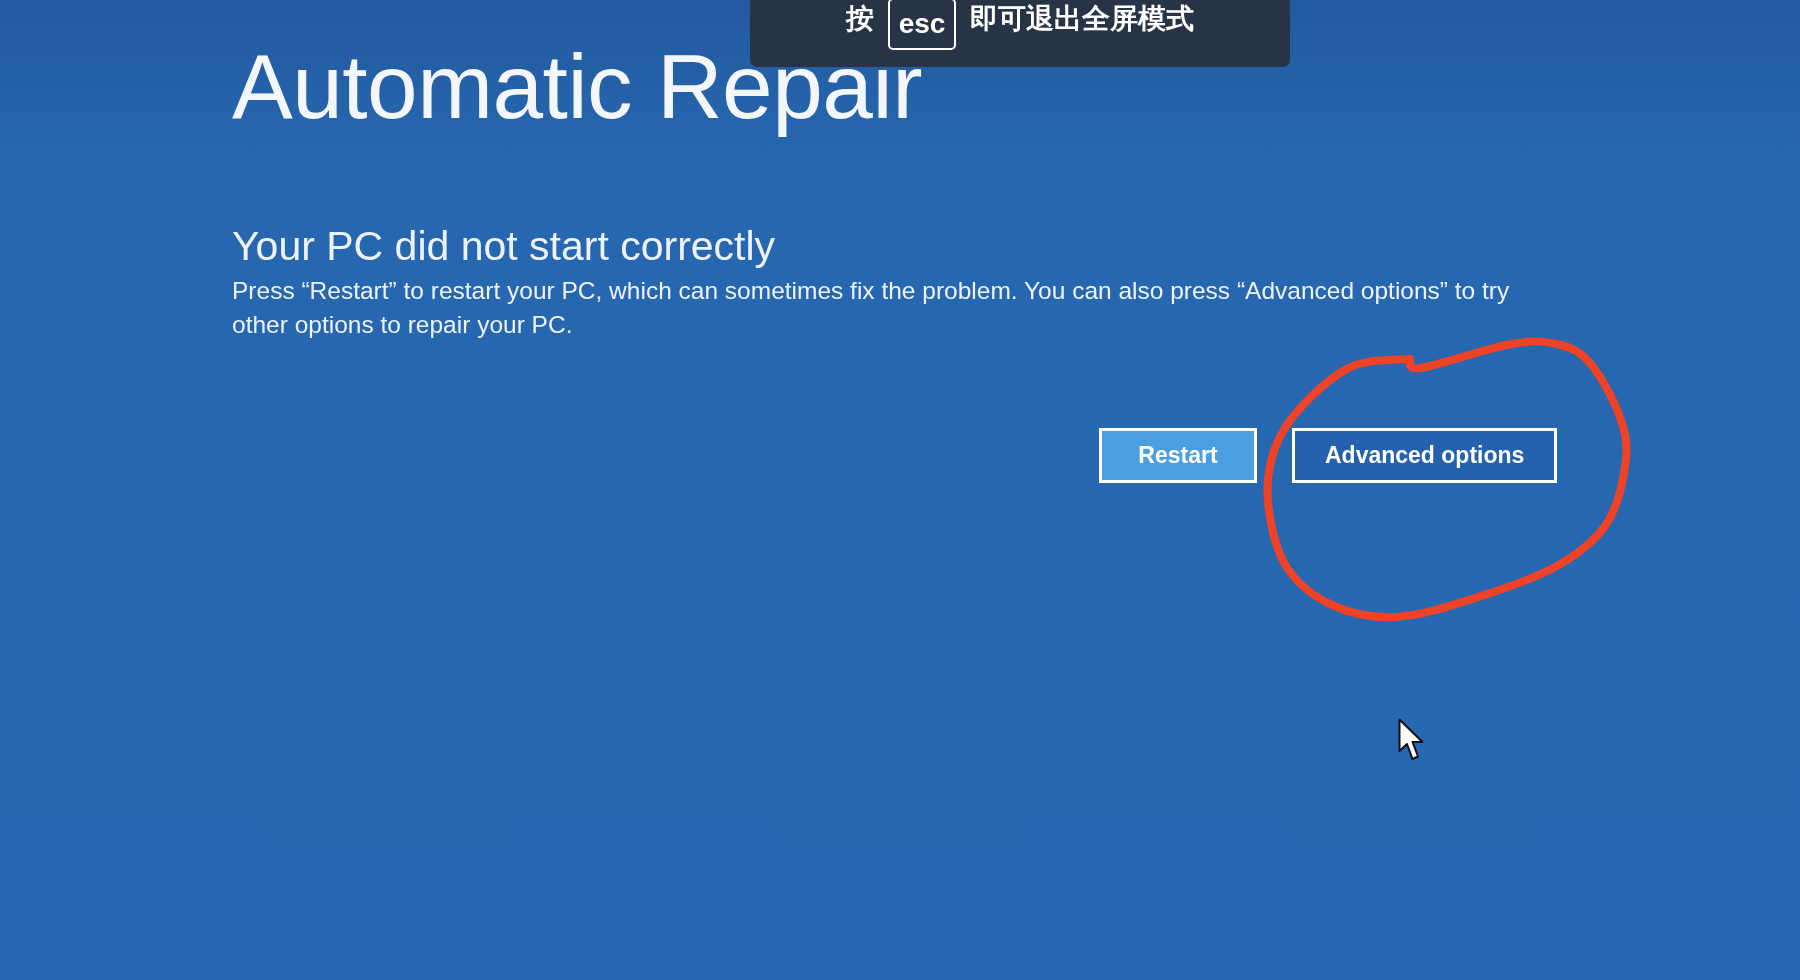 The height and width of the screenshot is (980, 1800). What do you see at coordinates (871, 308) in the screenshot?
I see `error-message: Press “Restart” to restart your PC, which can sometimes fix the problem. You can also press “Advanced options” to try other options to repair your PC.` at bounding box center [871, 308].